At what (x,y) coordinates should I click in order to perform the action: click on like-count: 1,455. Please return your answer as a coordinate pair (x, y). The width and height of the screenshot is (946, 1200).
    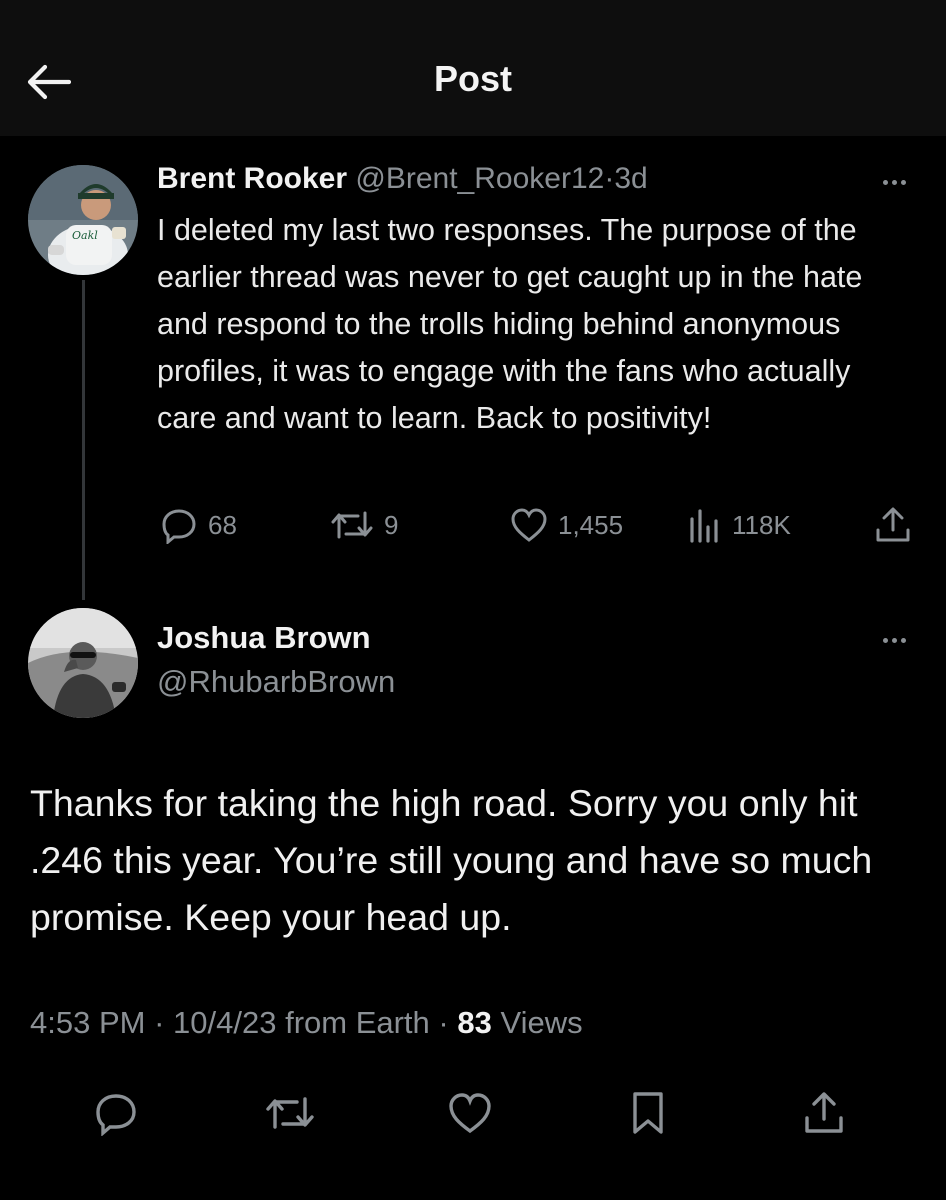
    Looking at the image, I should click on (591, 524).